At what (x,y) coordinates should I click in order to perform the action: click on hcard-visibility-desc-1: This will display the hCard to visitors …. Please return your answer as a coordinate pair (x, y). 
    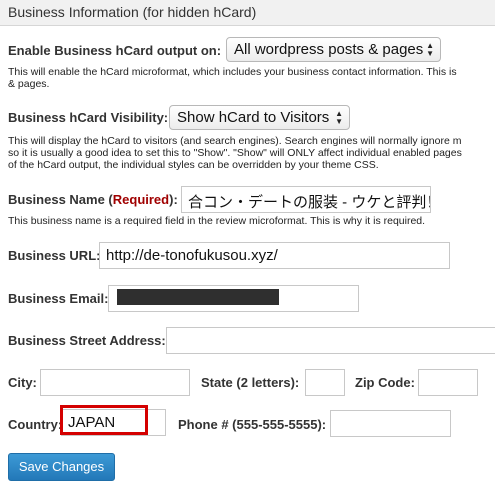
    Looking at the image, I should click on (235, 141).